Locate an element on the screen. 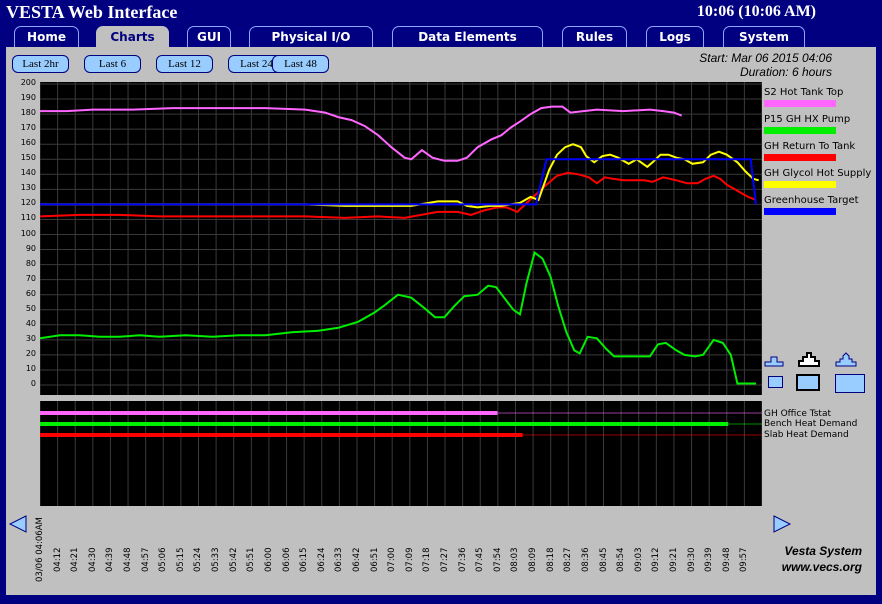  signal-label-bench-heat-demand: Bench Heat Demand is located at coordinates (811, 424).